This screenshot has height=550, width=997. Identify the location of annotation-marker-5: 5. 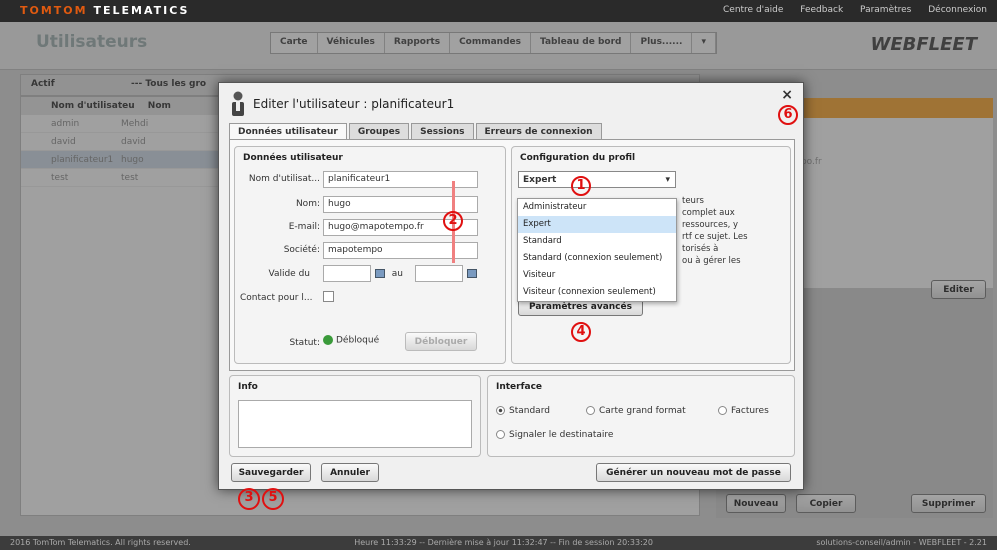
(273, 499).